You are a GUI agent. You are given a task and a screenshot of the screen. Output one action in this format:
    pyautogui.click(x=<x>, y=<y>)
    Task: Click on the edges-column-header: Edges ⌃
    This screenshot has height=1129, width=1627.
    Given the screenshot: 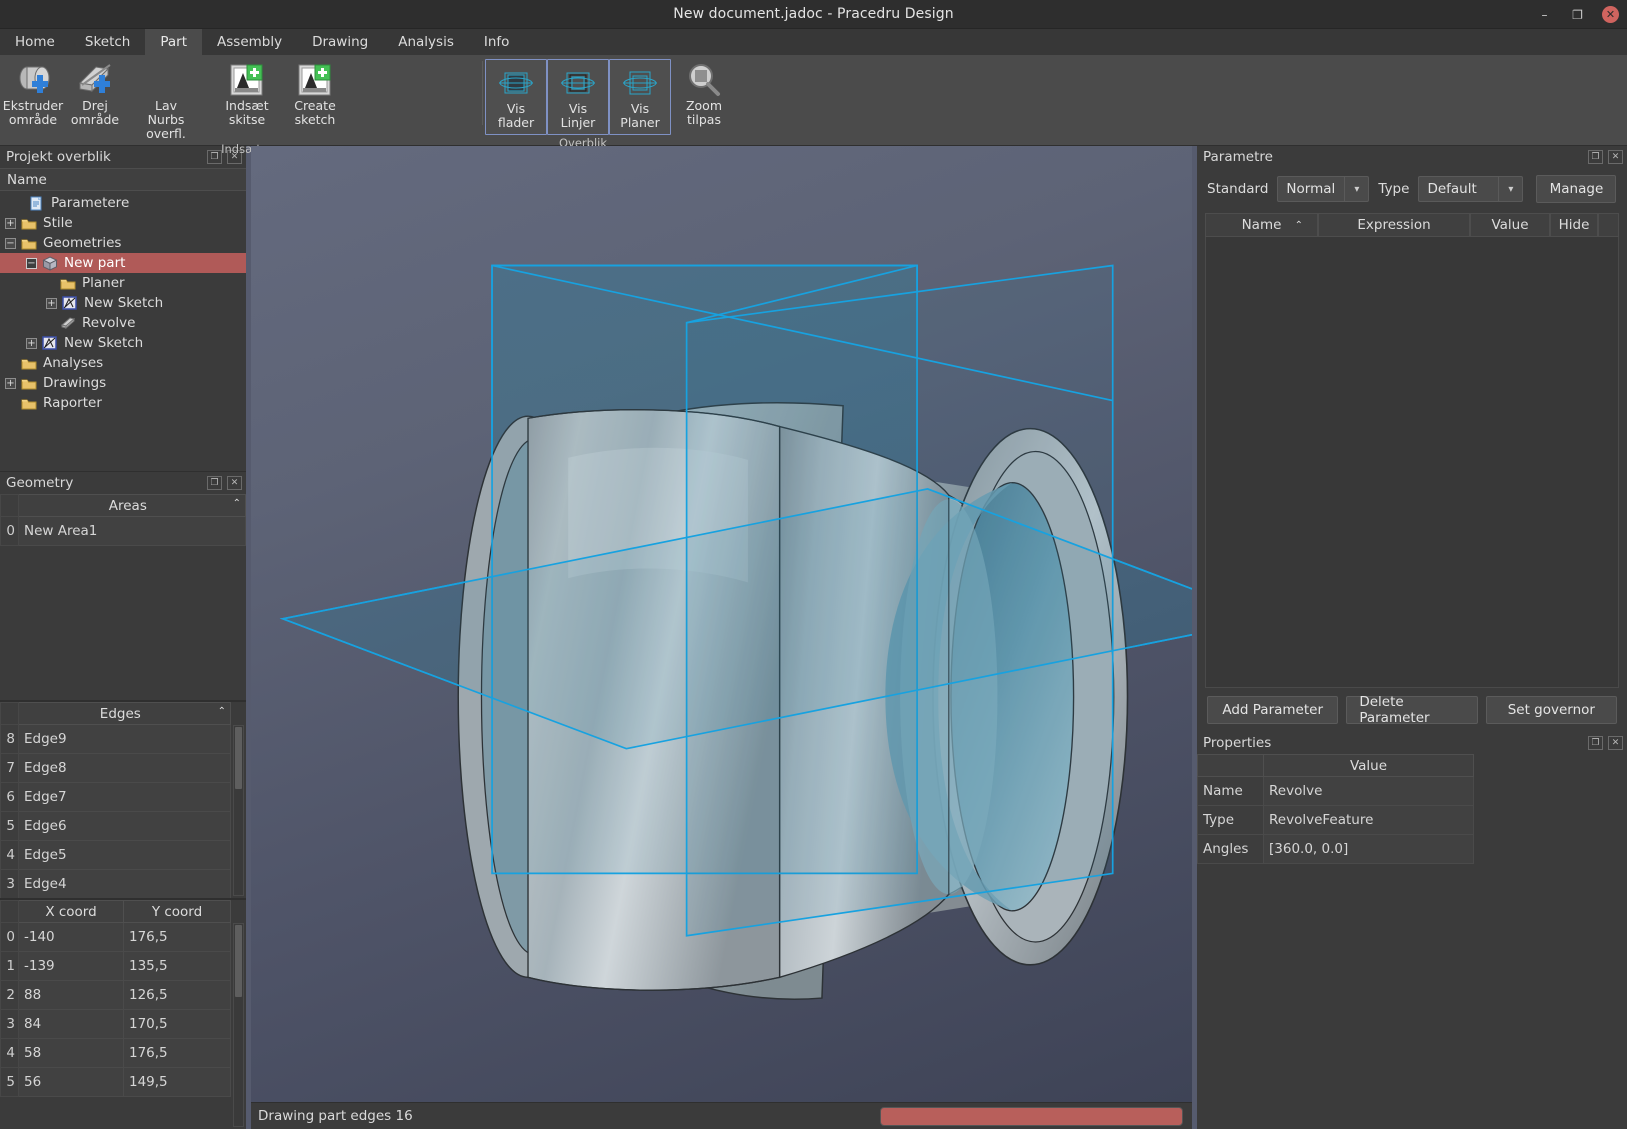 What is the action you would take?
    pyautogui.click(x=124, y=713)
    